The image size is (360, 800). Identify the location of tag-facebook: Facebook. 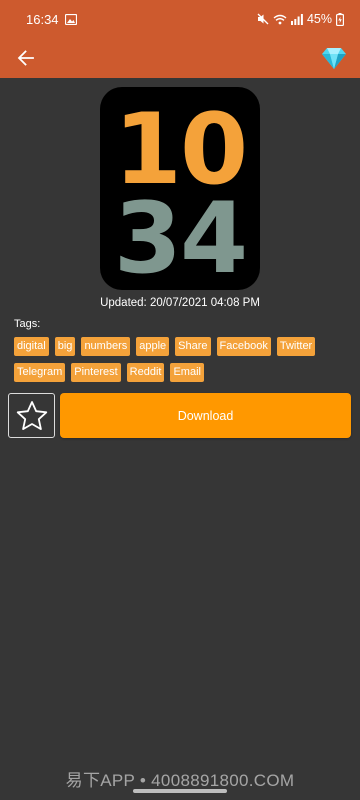
(243, 346).